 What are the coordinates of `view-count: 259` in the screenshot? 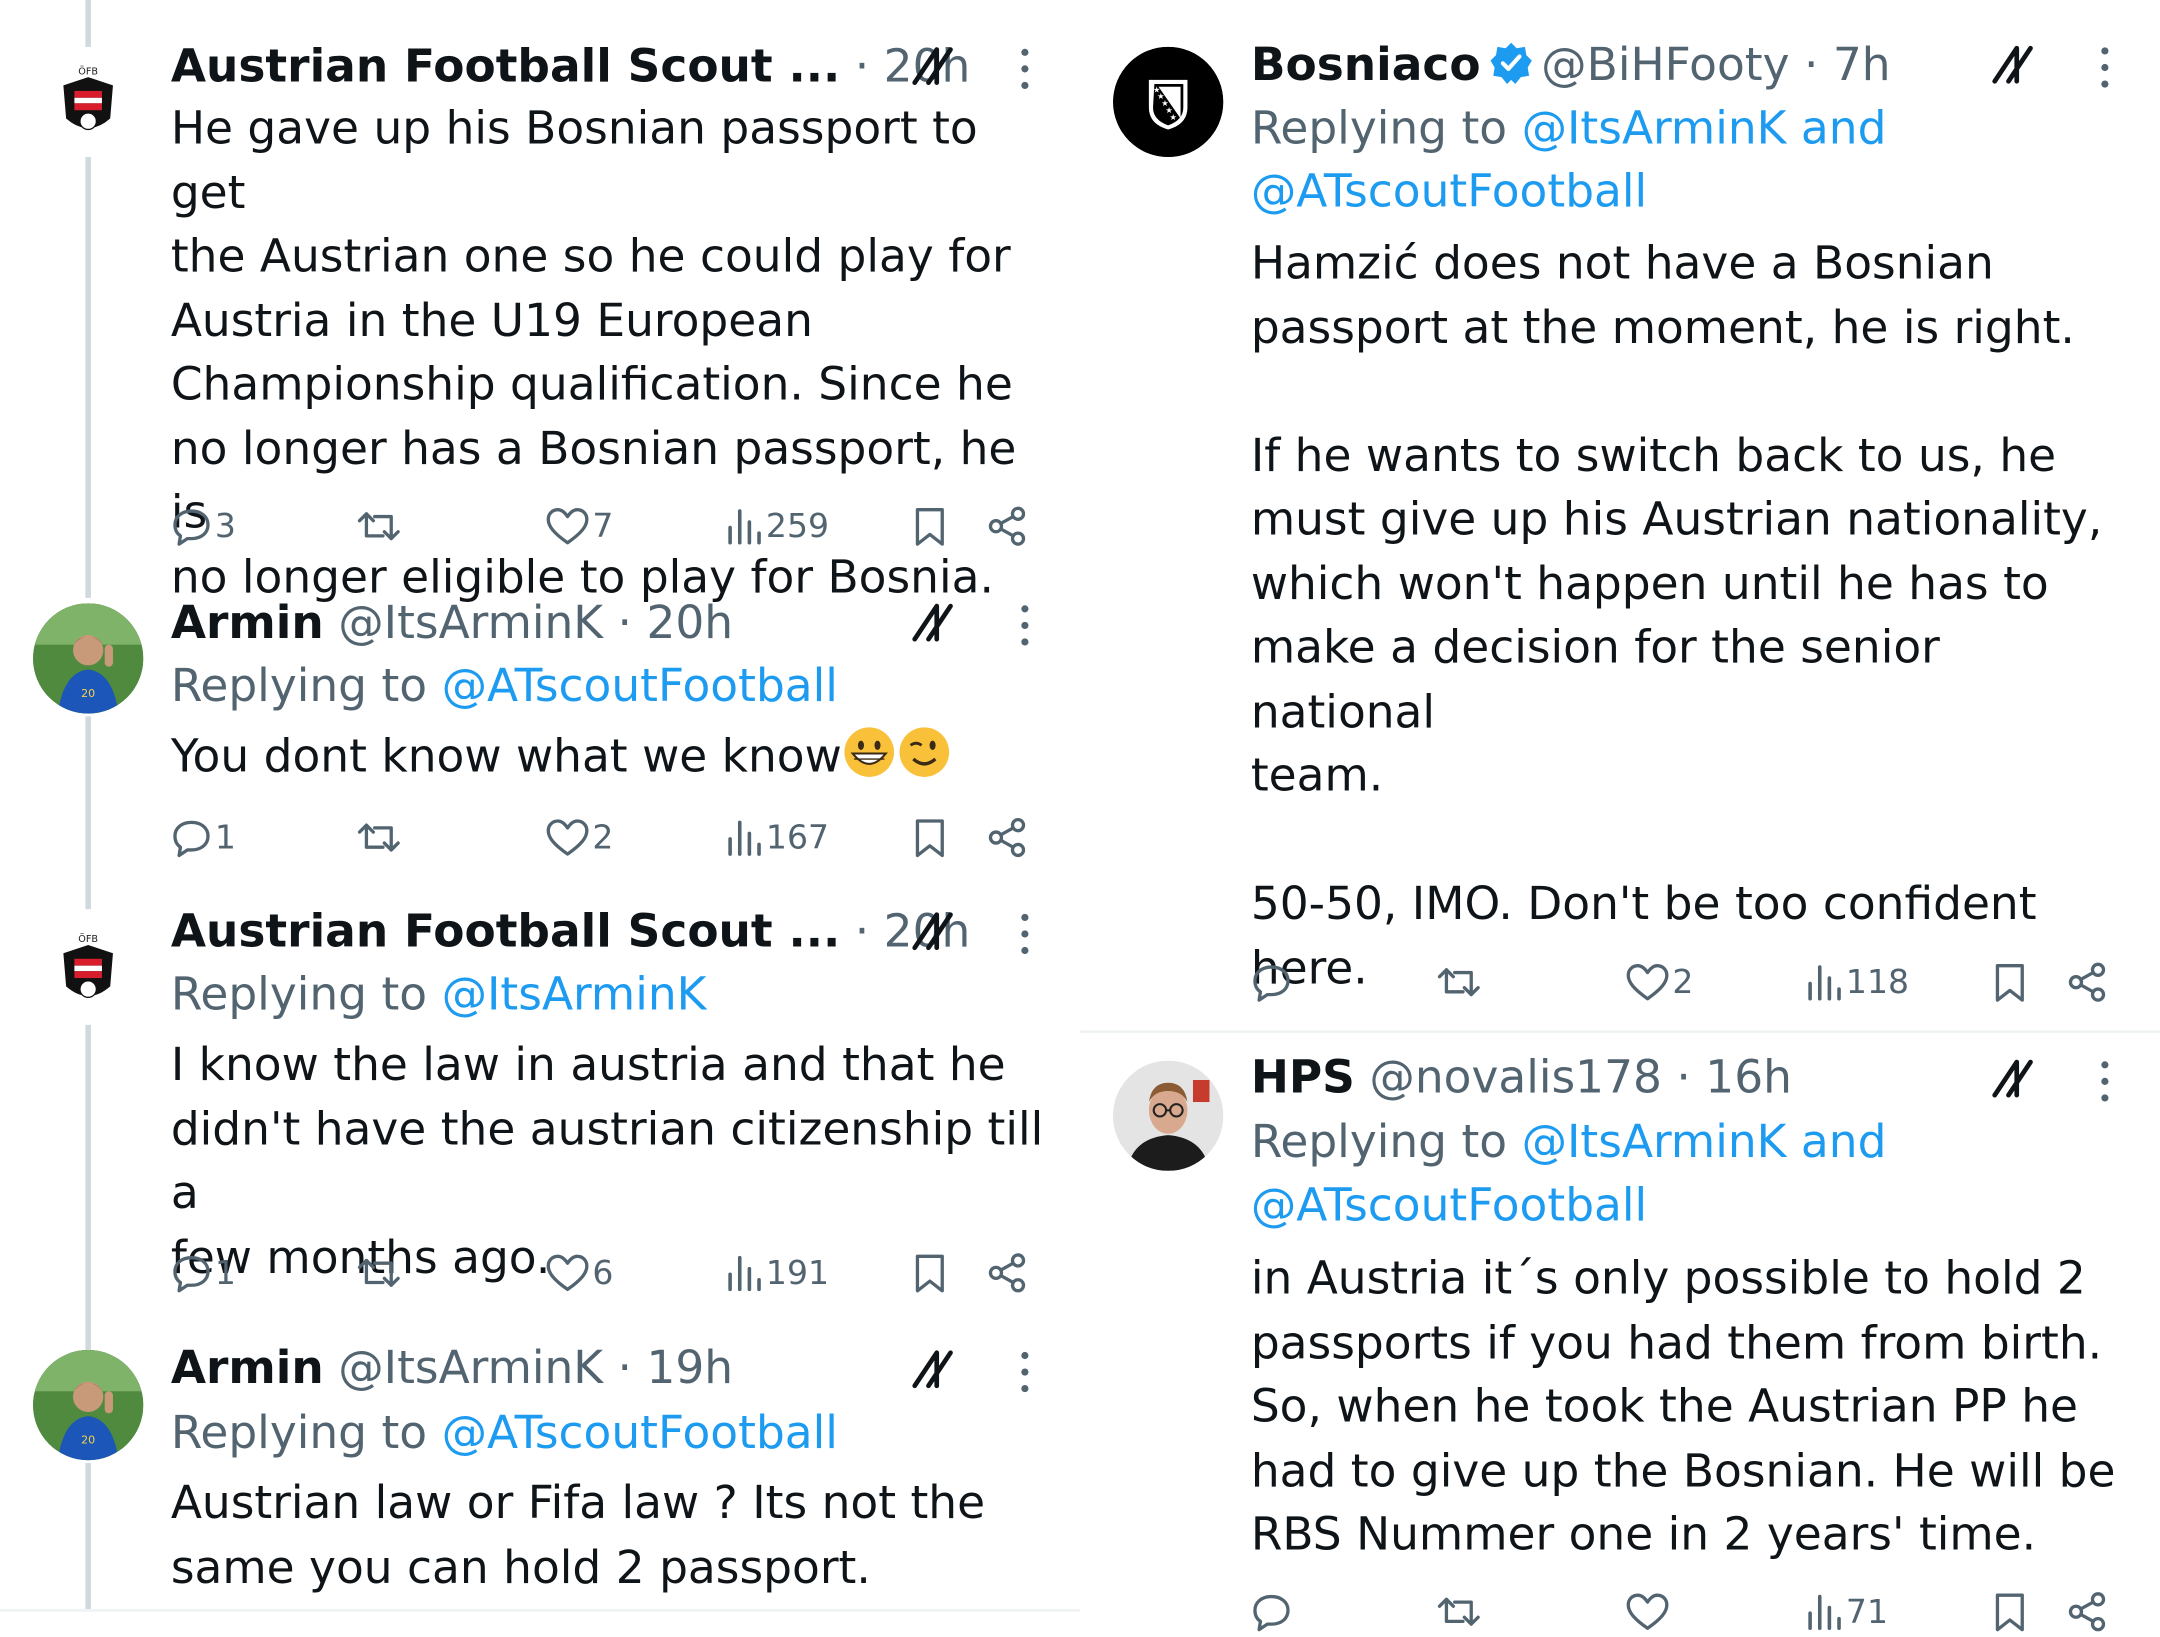 It's located at (797, 526).